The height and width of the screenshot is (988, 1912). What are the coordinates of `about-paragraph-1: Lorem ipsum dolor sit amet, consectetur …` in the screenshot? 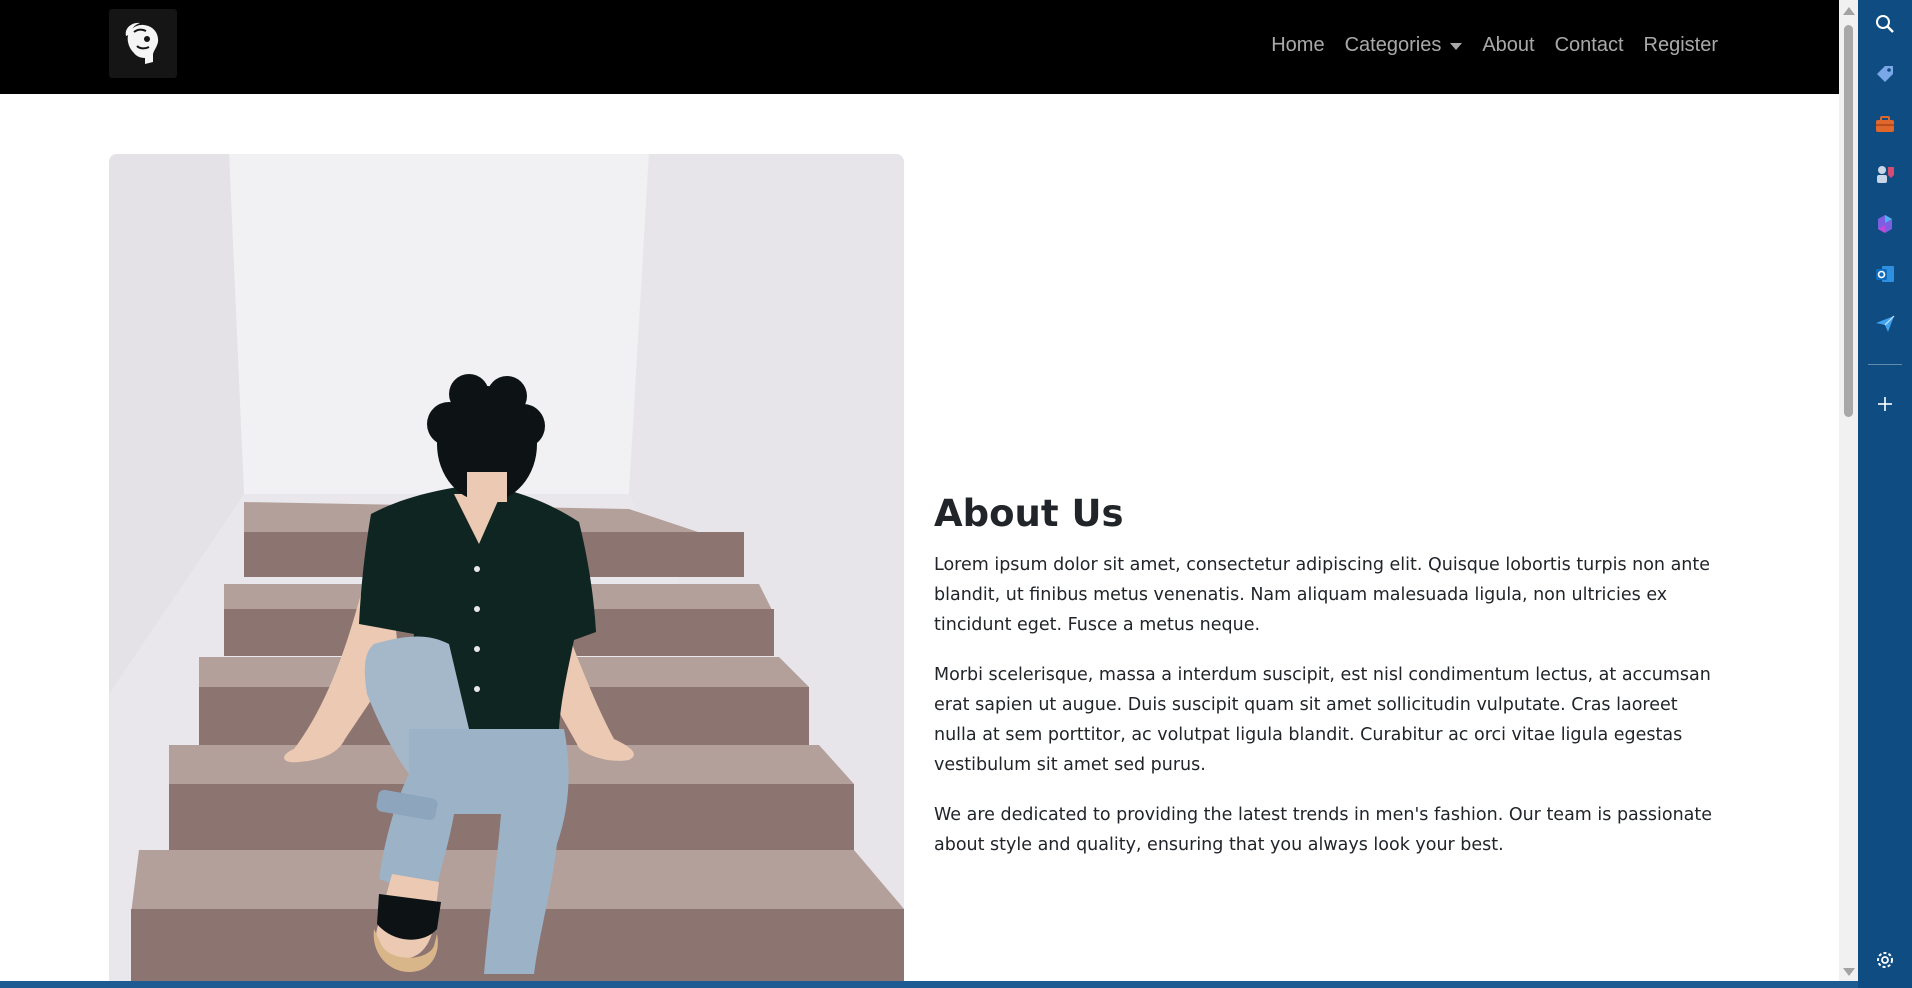 It's located at (1322, 595).